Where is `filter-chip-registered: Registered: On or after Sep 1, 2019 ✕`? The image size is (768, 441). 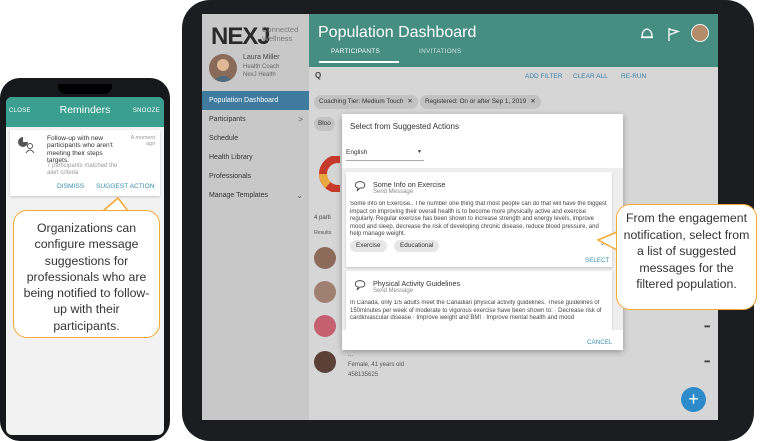 filter-chip-registered: Registered: On or after Sep 1, 2019 ✕ is located at coordinates (480, 102).